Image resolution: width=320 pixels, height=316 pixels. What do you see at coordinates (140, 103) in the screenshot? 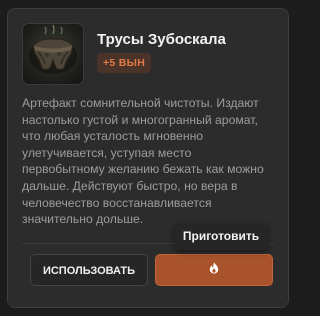
I see `description-line: Артефакт сомнительной чистоты. Издают` at bounding box center [140, 103].